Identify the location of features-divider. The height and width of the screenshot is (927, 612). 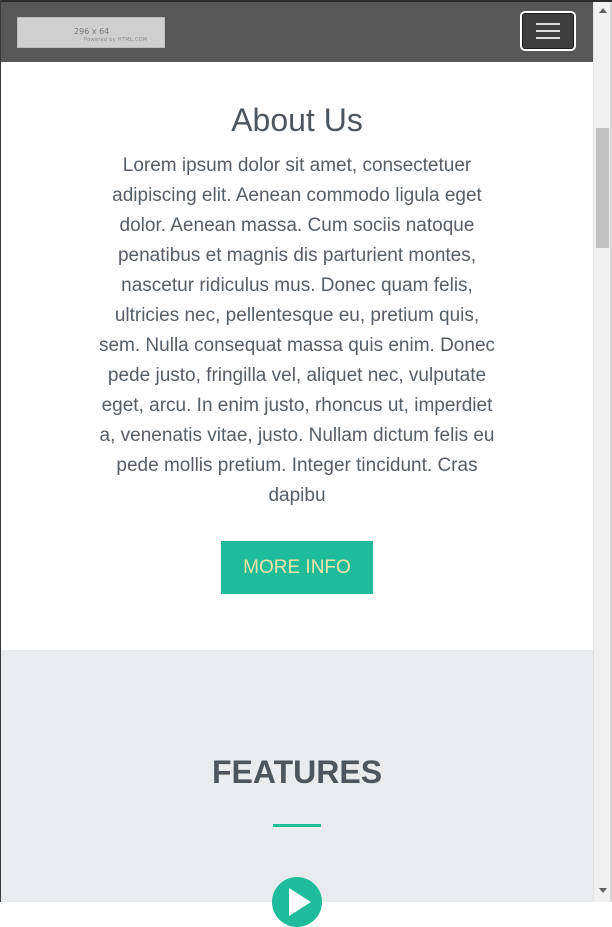
(297, 825).